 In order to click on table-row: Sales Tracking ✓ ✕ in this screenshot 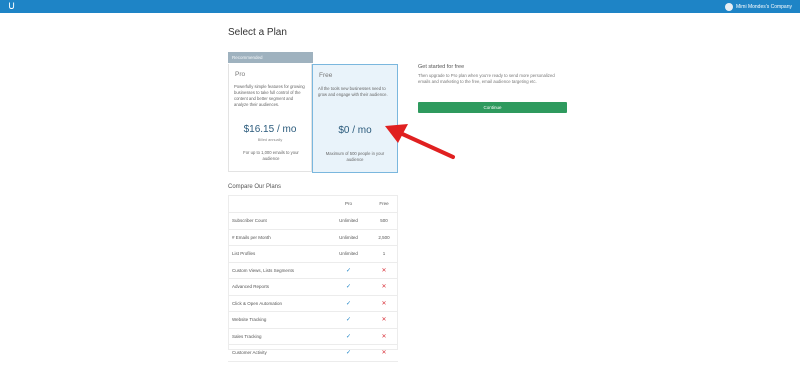, I will do `click(313, 336)`.